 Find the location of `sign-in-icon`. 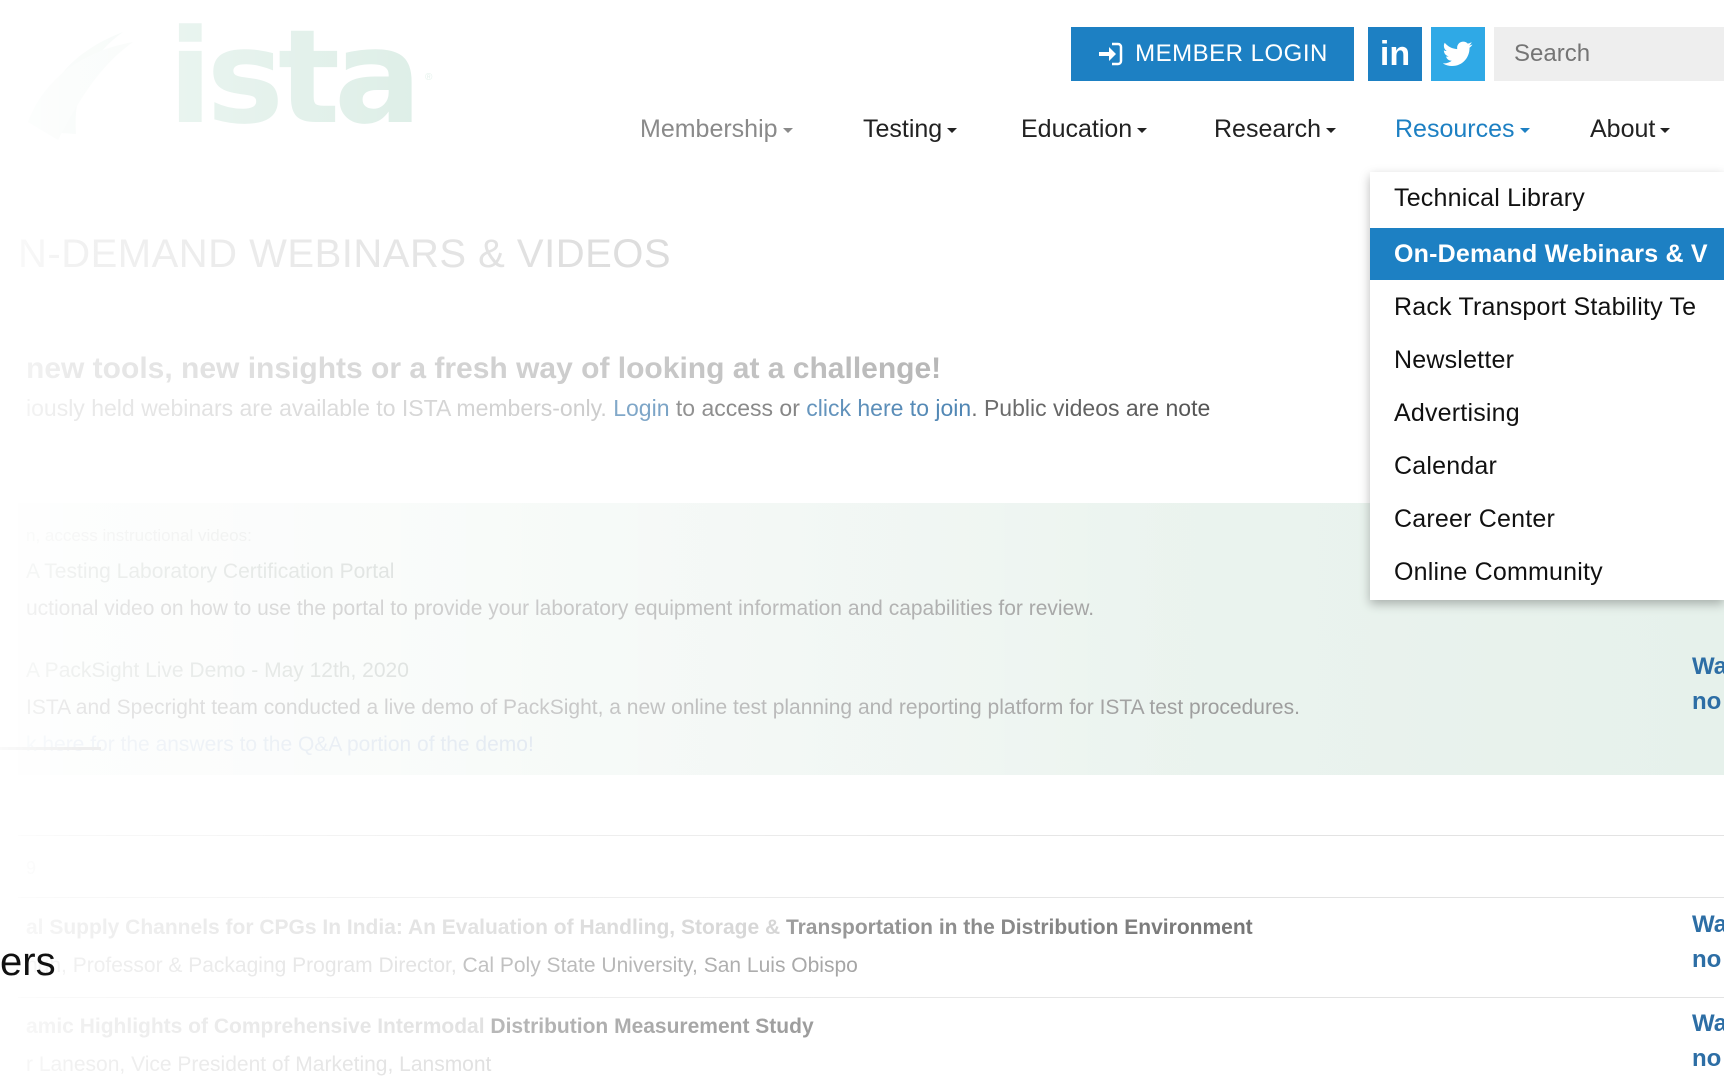

sign-in-icon is located at coordinates (1111, 54).